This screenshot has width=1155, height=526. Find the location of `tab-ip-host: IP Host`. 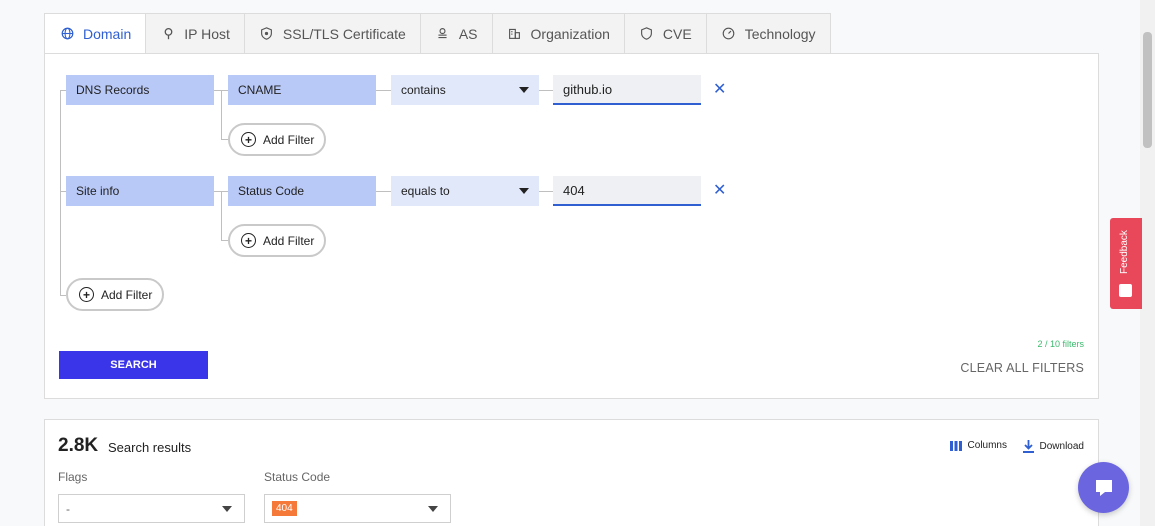

tab-ip-host: IP Host is located at coordinates (195, 33).